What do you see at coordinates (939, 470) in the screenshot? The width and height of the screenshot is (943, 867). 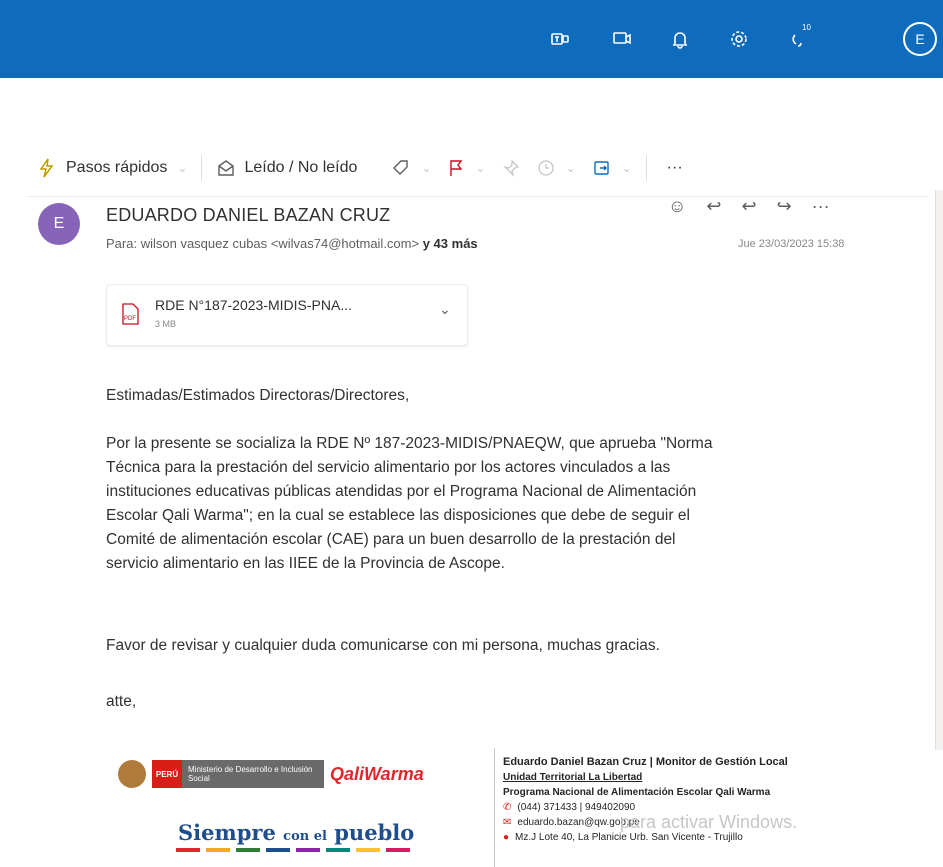 I see `reading-pane-scrollbar` at bounding box center [939, 470].